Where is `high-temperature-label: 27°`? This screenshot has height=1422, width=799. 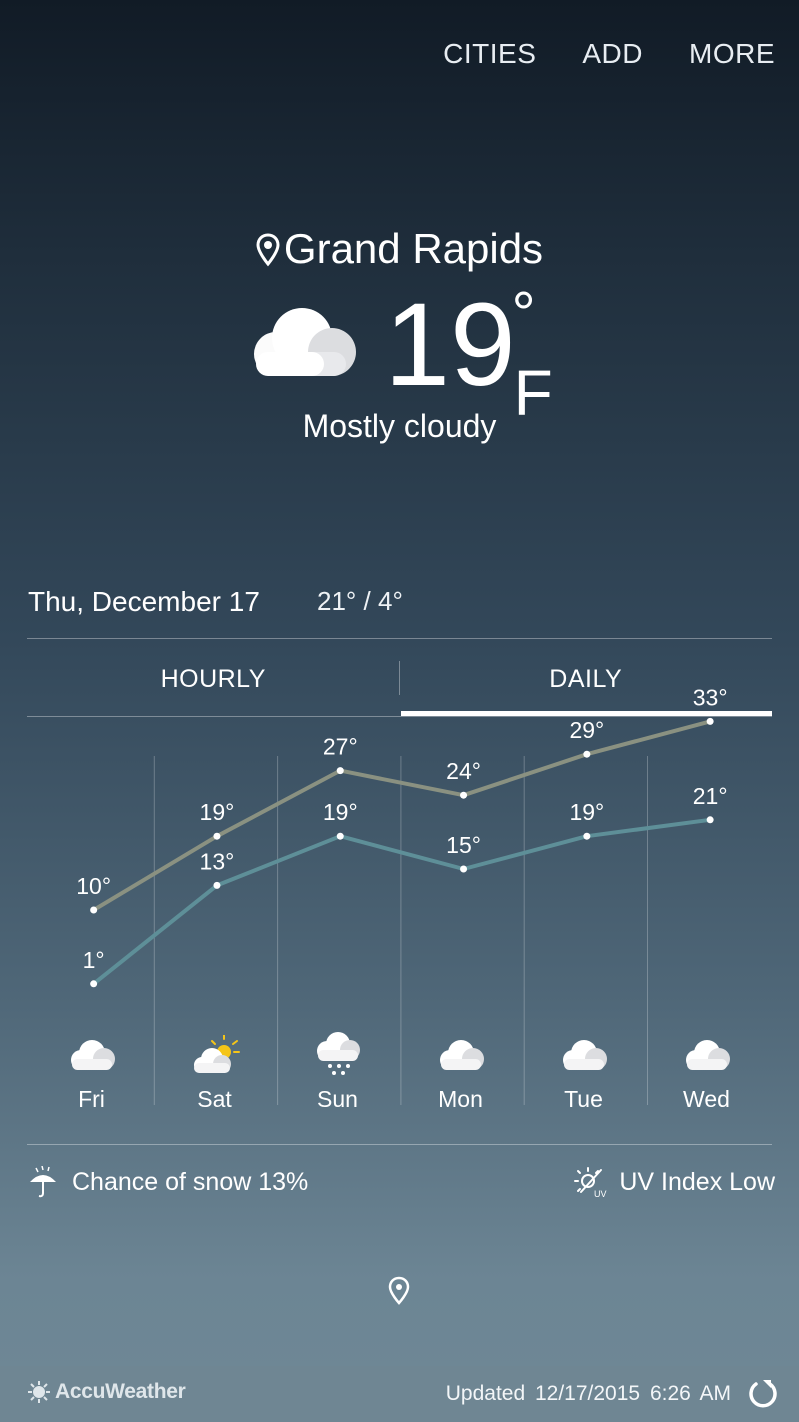 high-temperature-label: 27° is located at coordinates (340, 747).